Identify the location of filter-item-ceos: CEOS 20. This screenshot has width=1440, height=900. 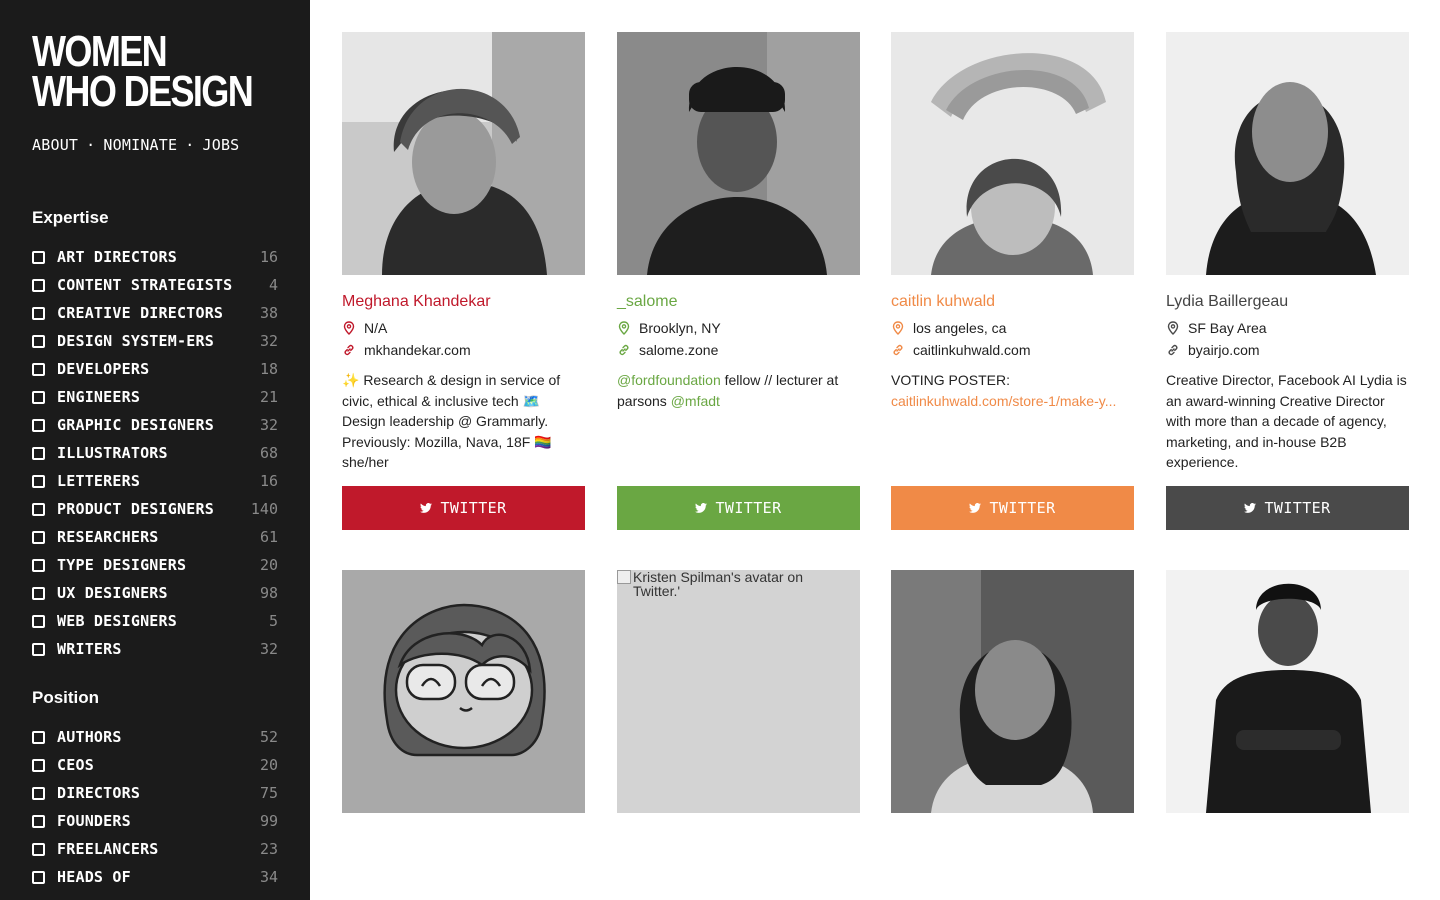
(155, 765).